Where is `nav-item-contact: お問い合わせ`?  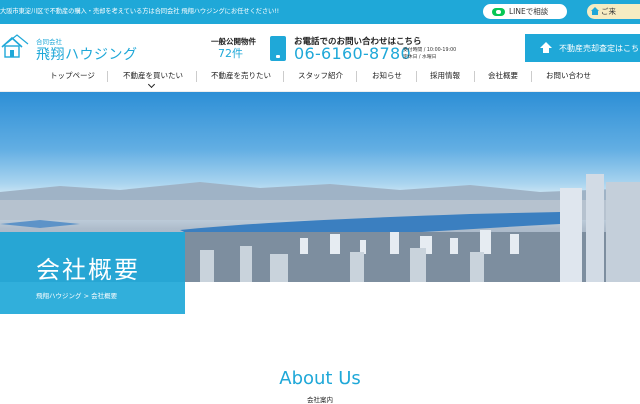
nav-item-contact: お問い合わせ is located at coordinates (568, 77).